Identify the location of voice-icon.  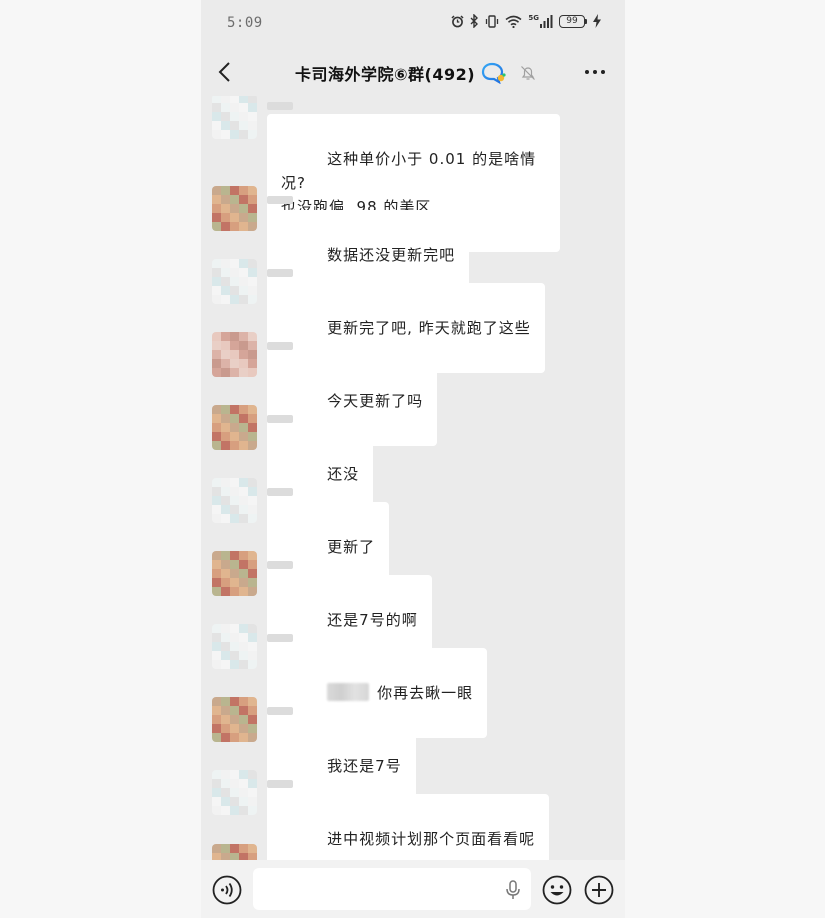
(227, 890).